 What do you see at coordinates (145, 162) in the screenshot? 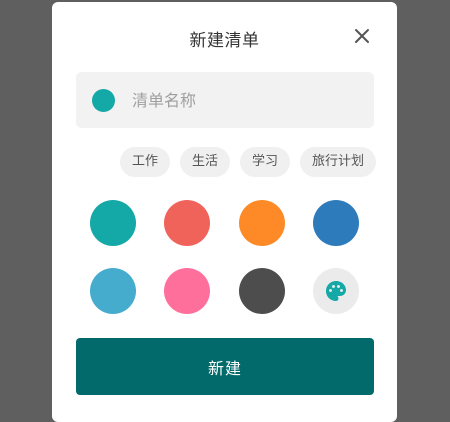
I see `tag-chip-work: 工作` at bounding box center [145, 162].